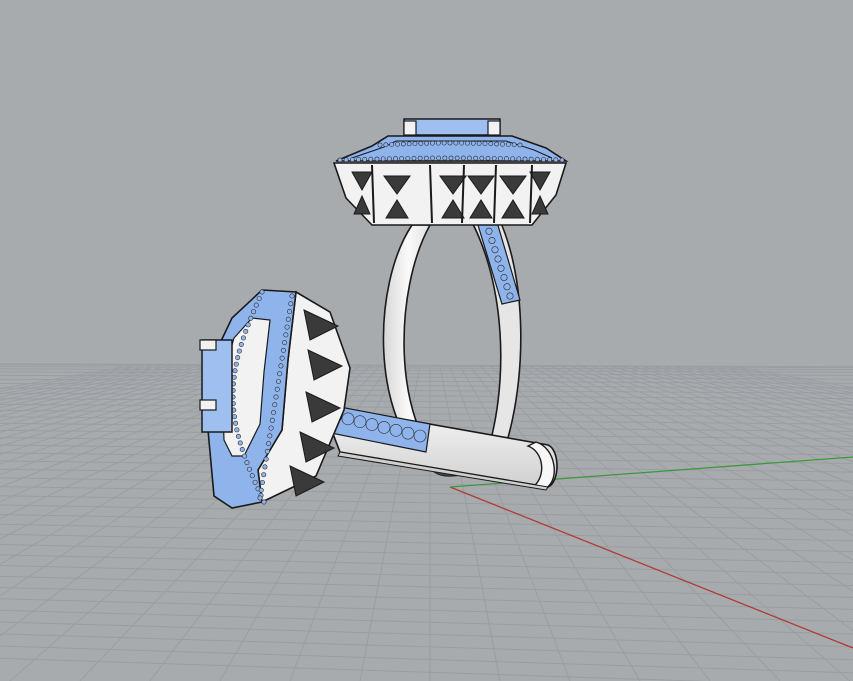  Describe the element at coordinates (208, 405) in the screenshot. I see `ring-lying-prong-b` at that location.